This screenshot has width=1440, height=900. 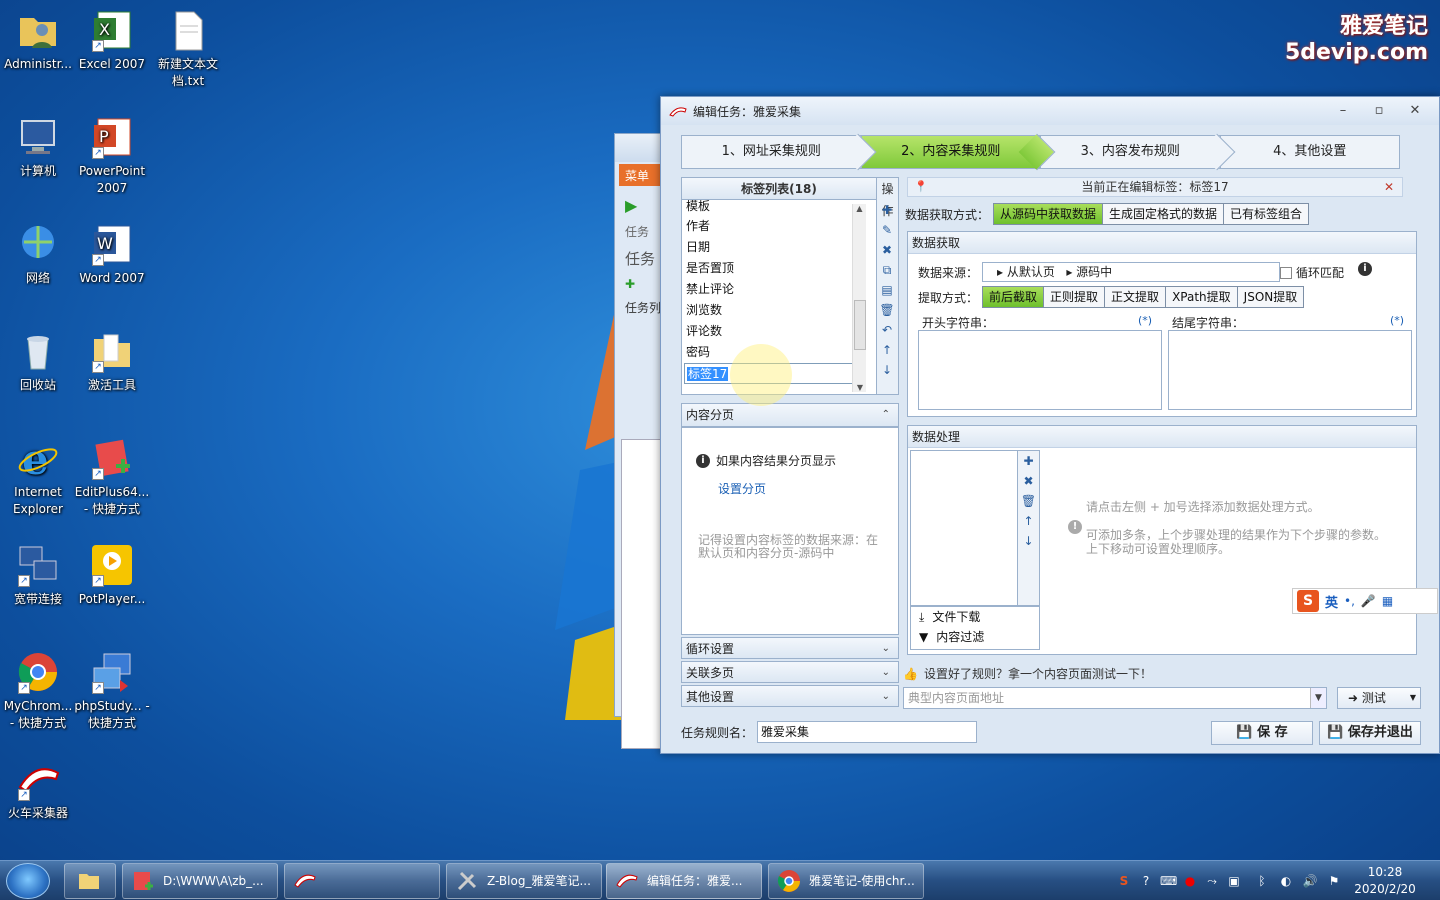 What do you see at coordinates (112, 254) in the screenshot?
I see `desktop-icon-word: W ↗ Word 2007` at bounding box center [112, 254].